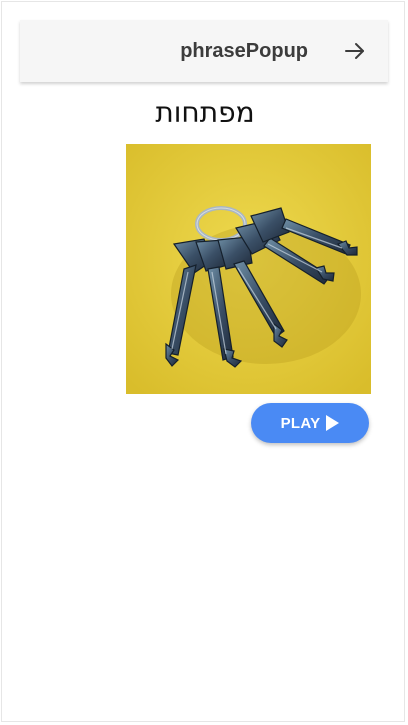  I want to click on app-bar: phrasePopup, so click(204, 51).